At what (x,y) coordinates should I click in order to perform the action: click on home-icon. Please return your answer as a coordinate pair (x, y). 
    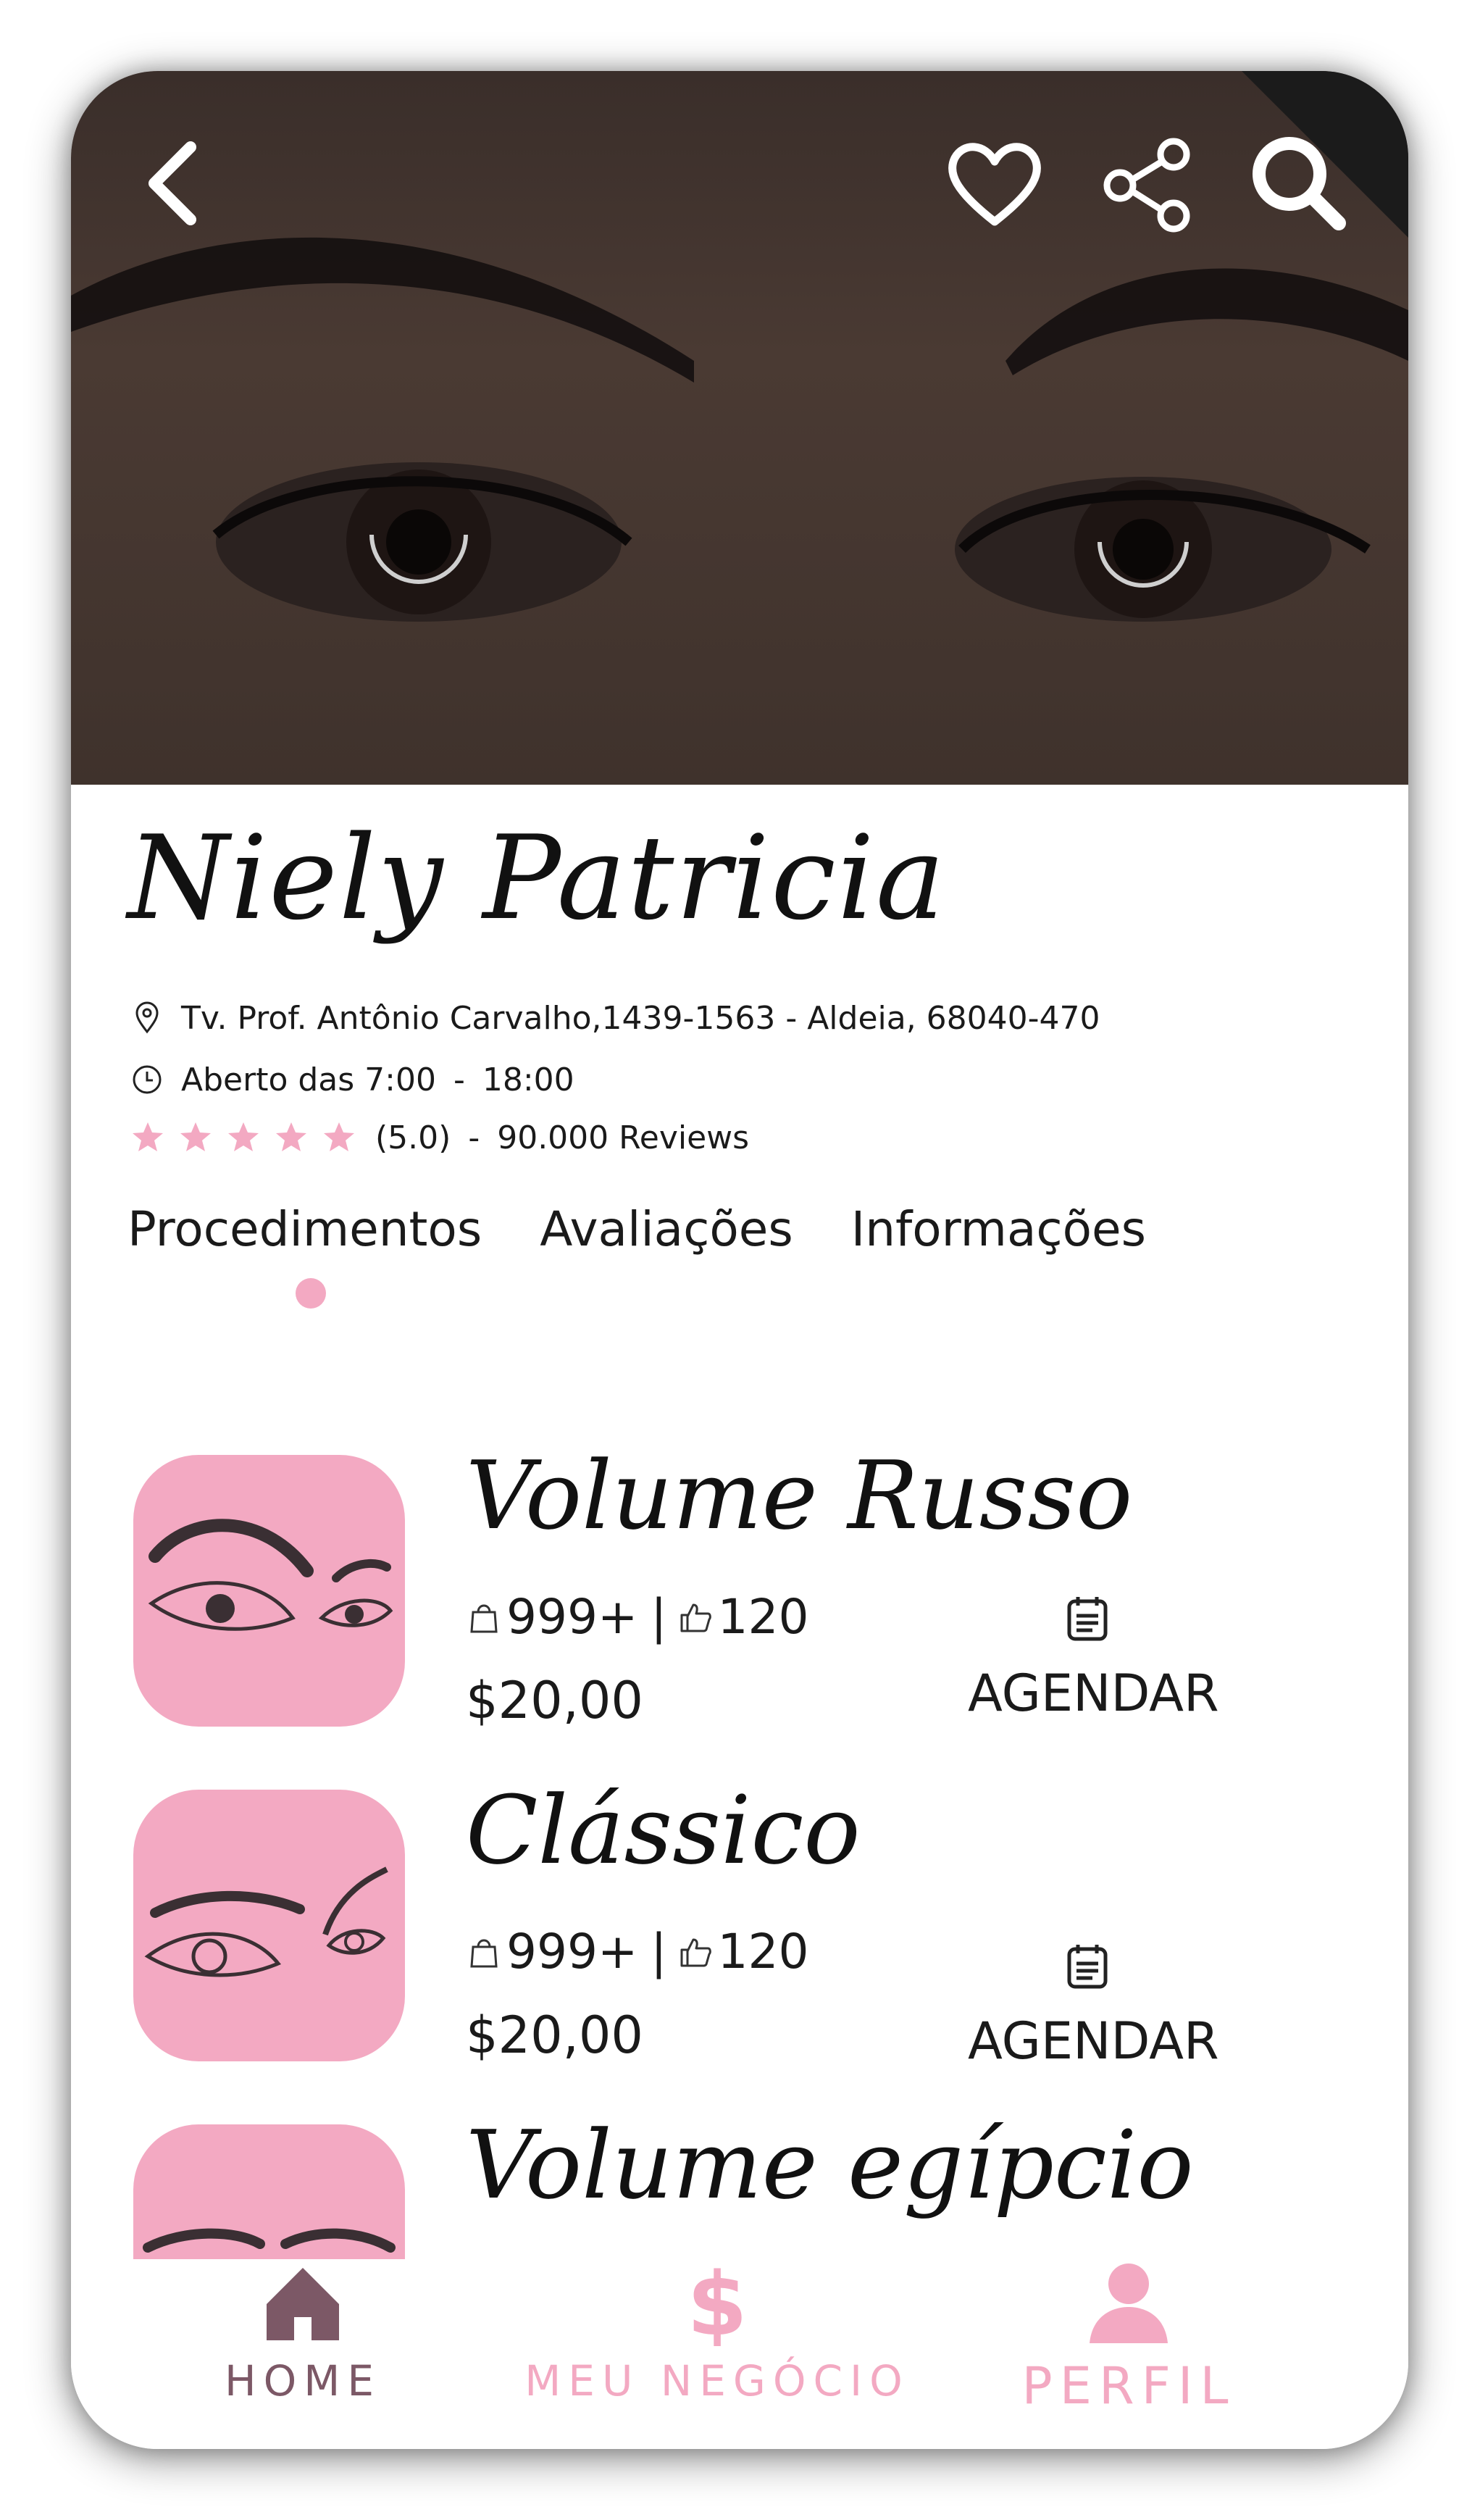
    Looking at the image, I should click on (303, 2304).